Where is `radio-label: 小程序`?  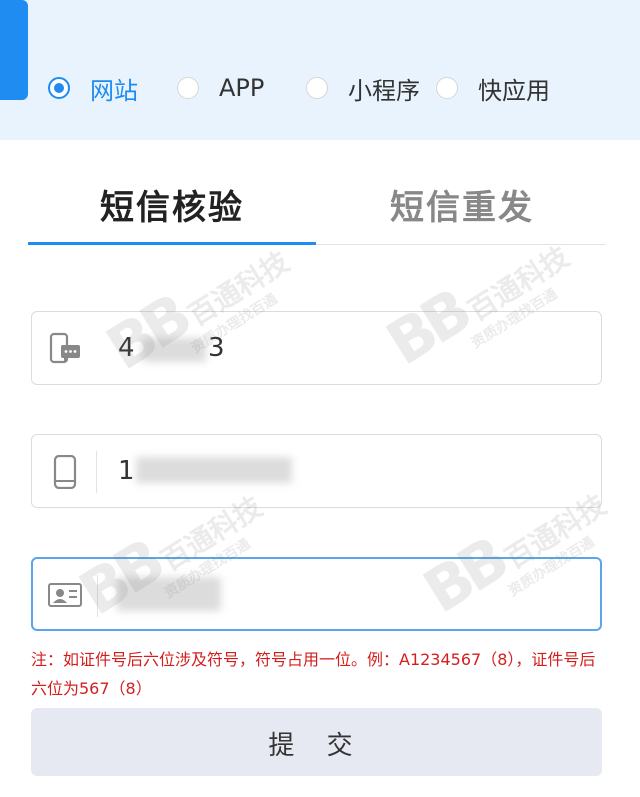
radio-label: 小程序 is located at coordinates (384, 90).